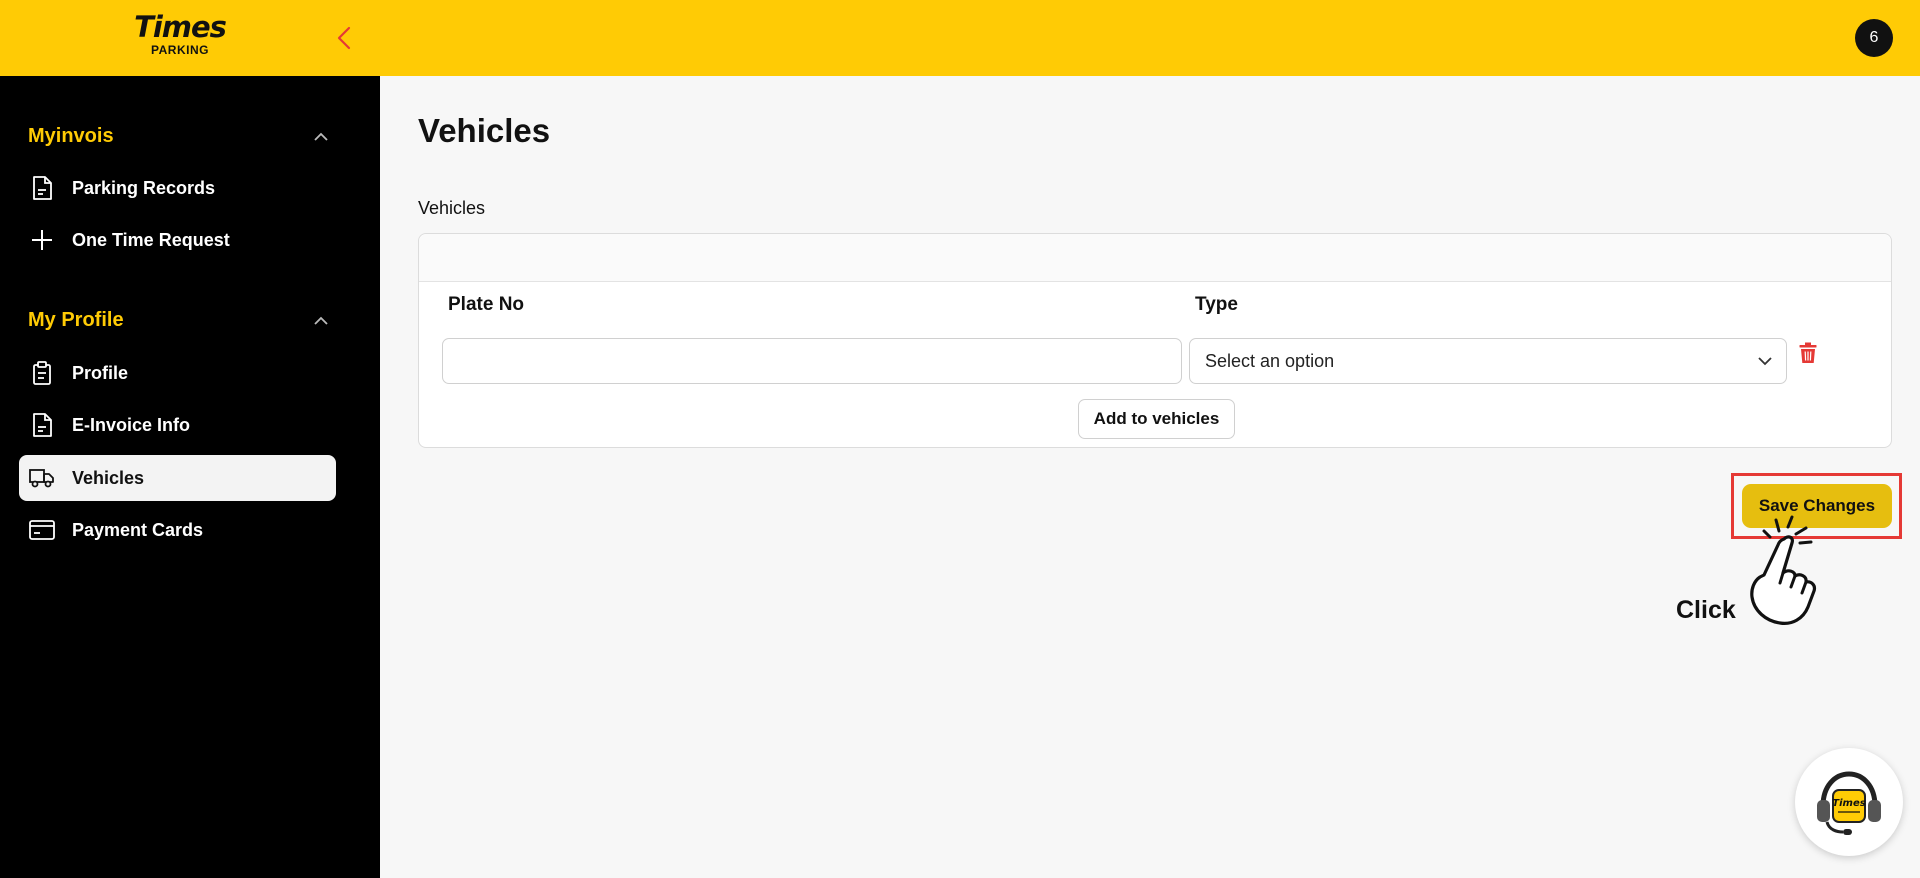  I want to click on chevron-left-icon, so click(344, 38).